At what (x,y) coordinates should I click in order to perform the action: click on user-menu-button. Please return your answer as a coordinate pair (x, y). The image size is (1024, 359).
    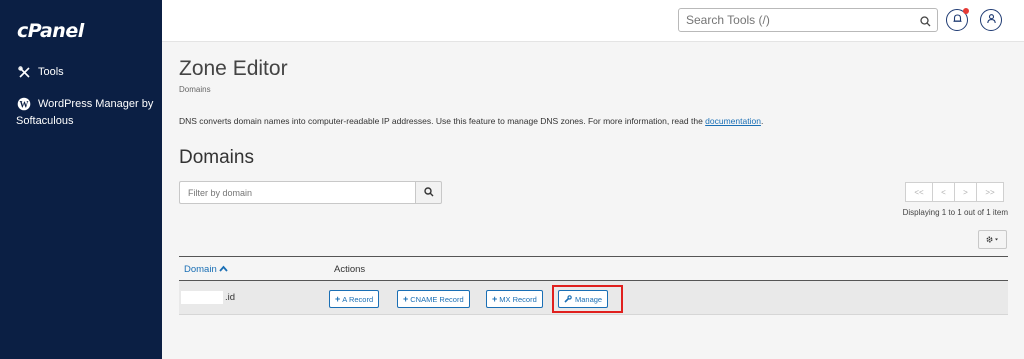
    Looking at the image, I should click on (991, 20).